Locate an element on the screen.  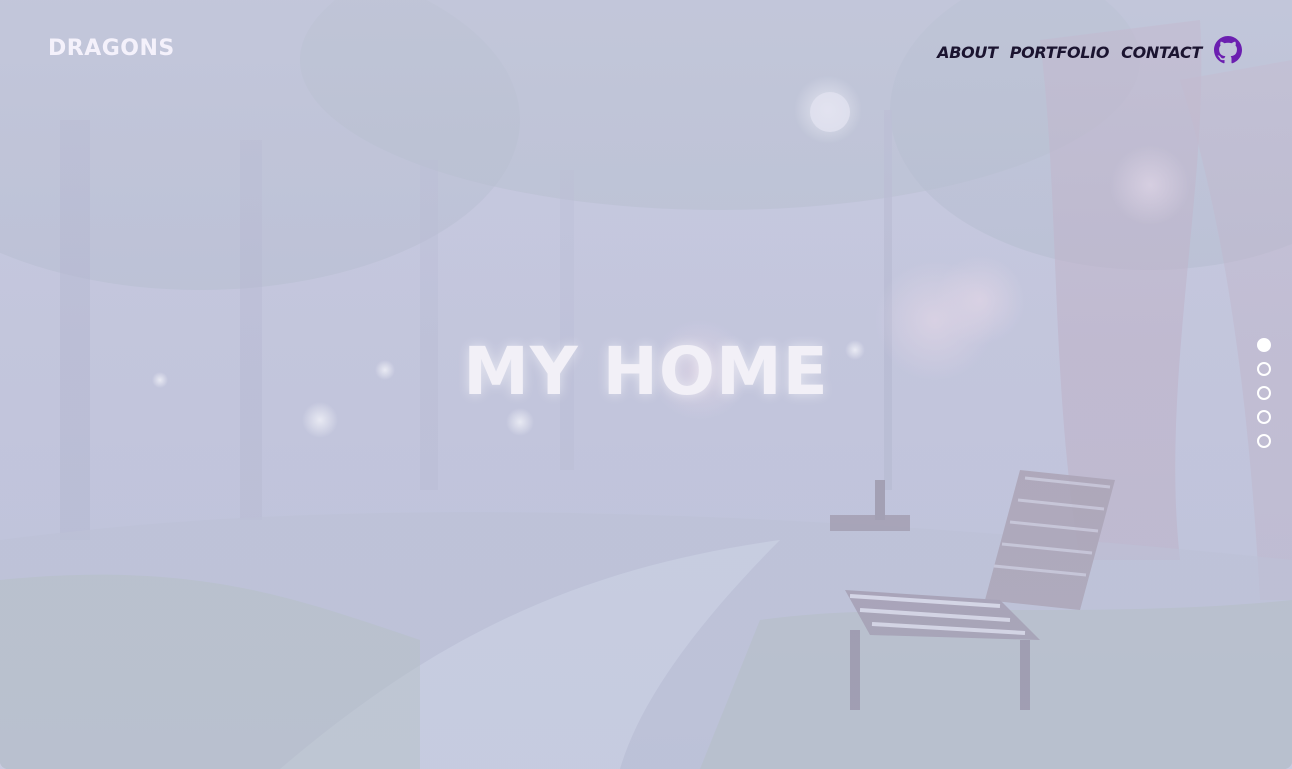
brand-logo: DRAGONS is located at coordinates (111, 48).